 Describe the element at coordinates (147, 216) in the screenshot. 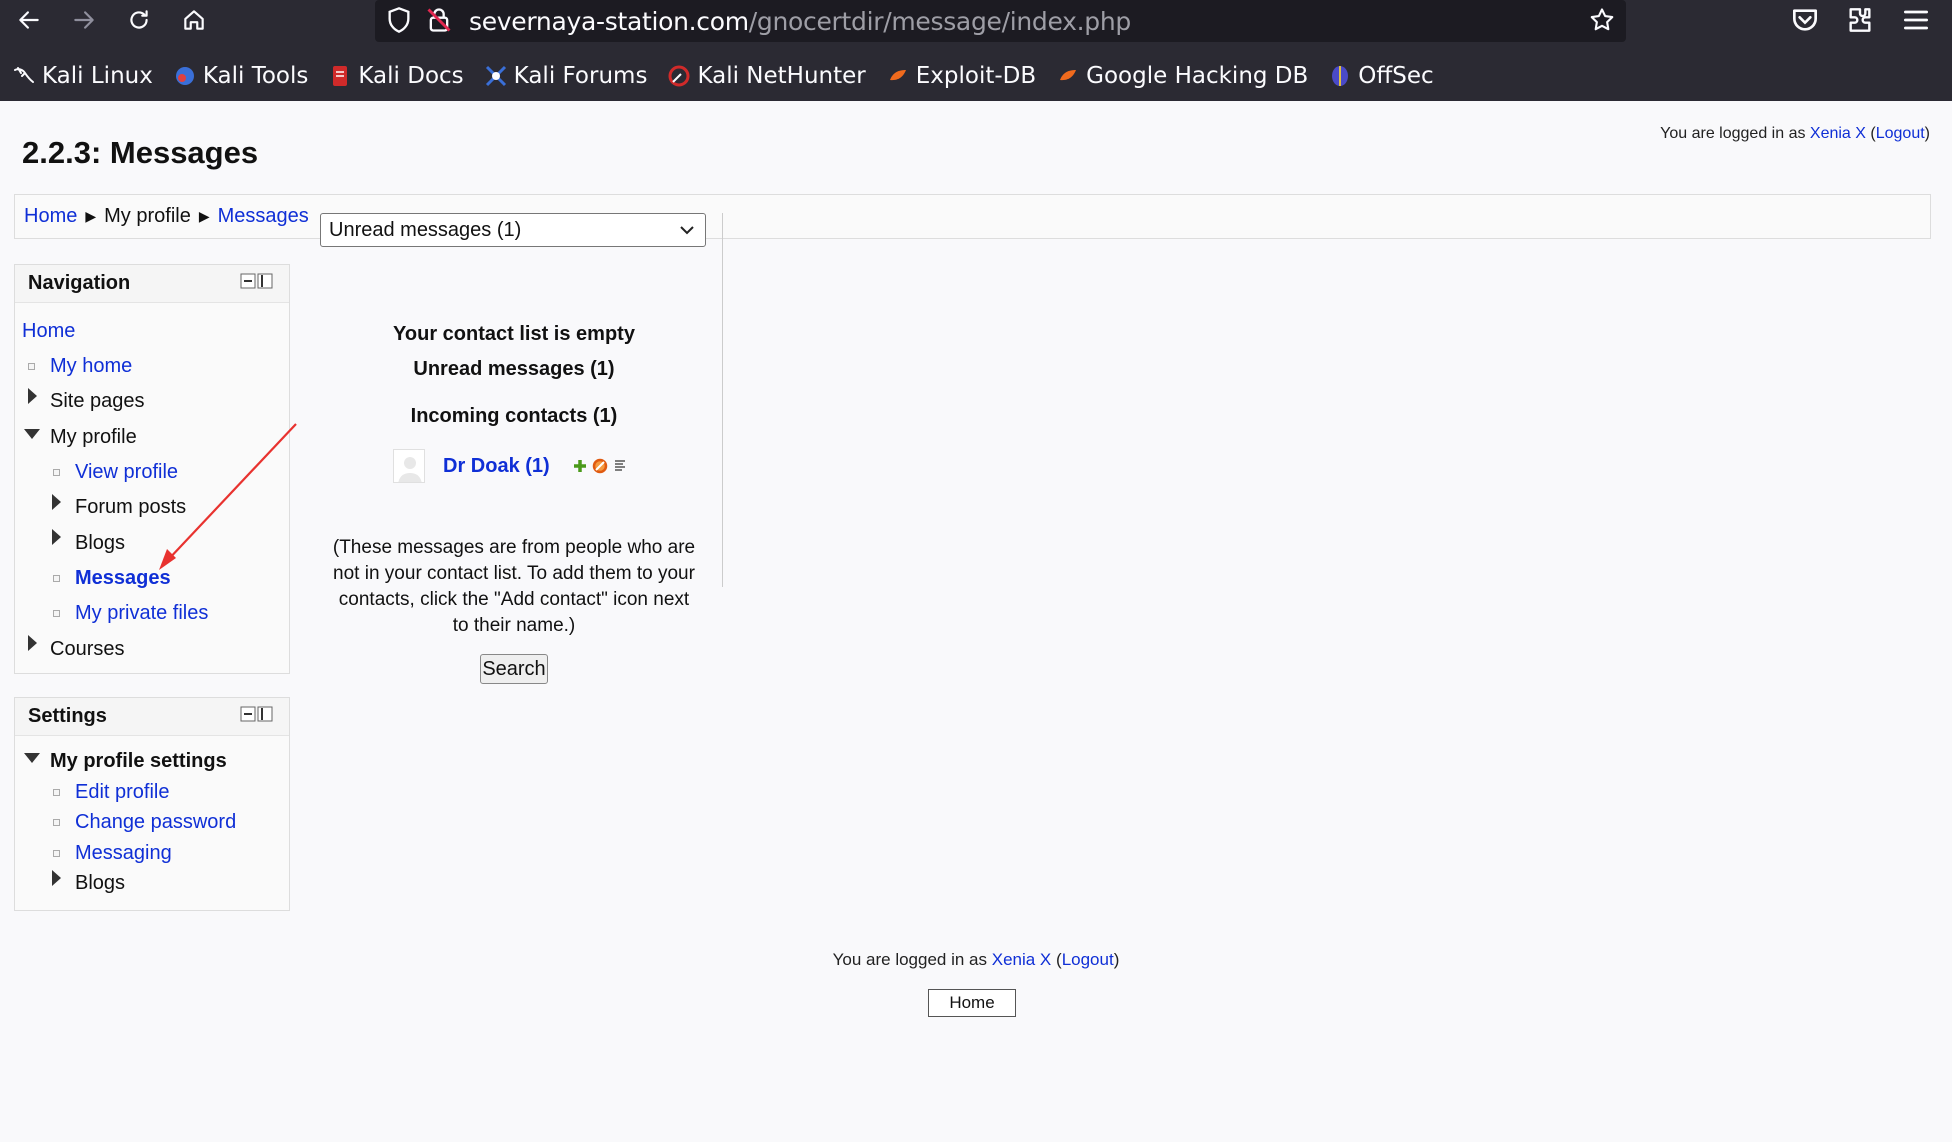

I see `breadcrumb-profile: My profile` at that location.